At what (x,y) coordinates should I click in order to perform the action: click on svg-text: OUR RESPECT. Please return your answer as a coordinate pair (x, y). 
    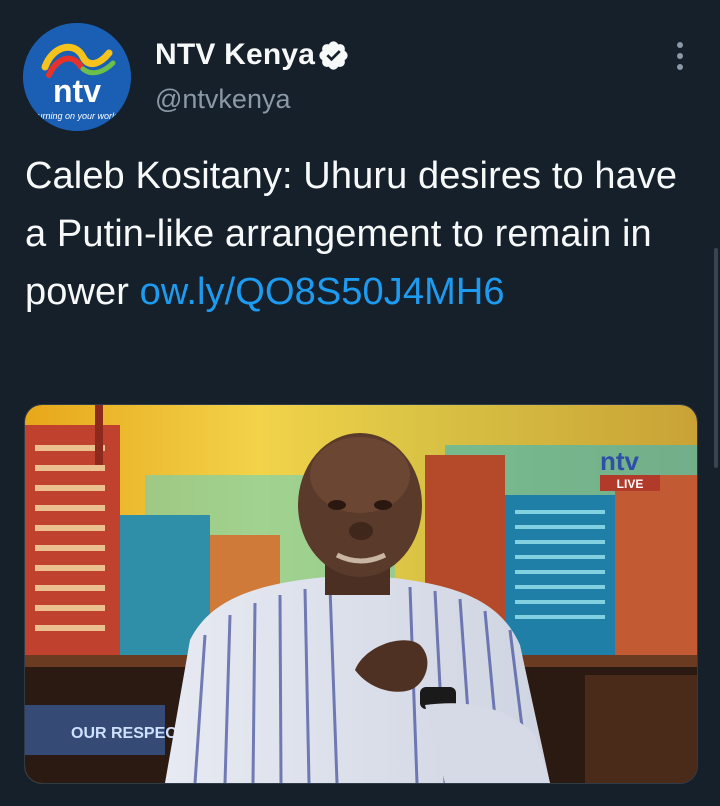
    Looking at the image, I should click on (129, 733).